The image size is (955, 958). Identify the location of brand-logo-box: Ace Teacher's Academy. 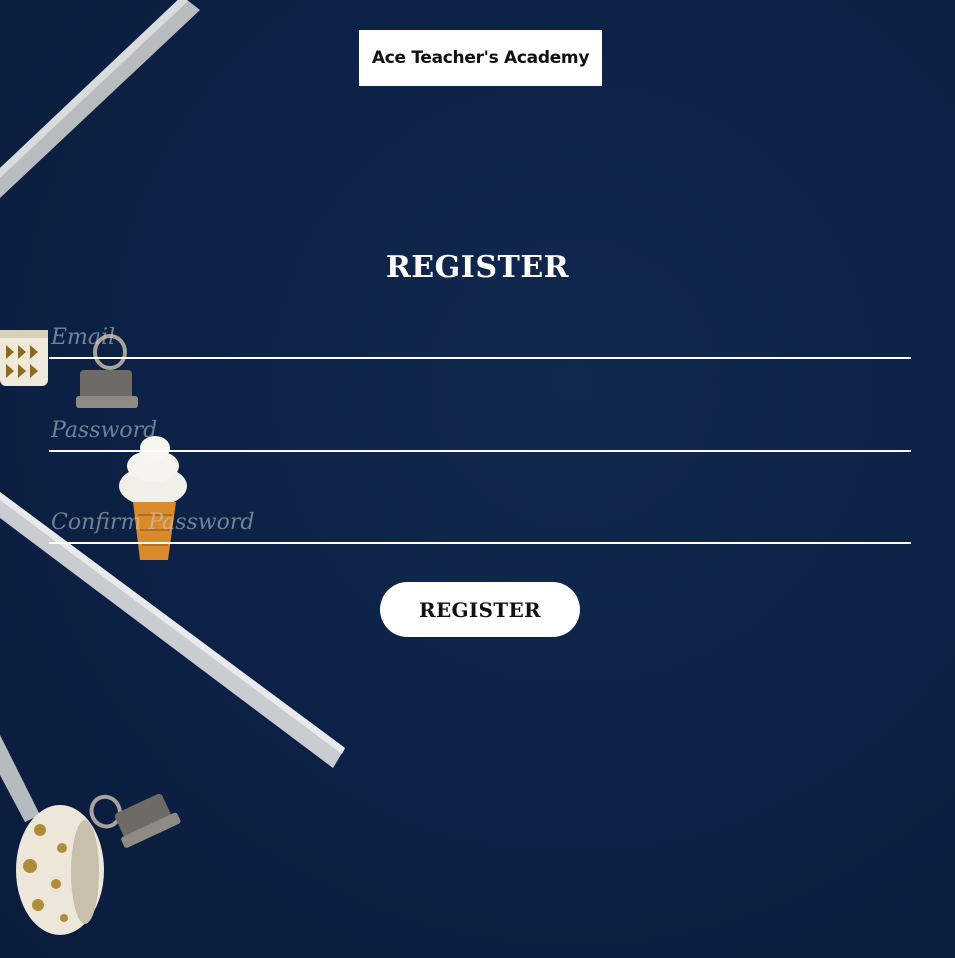
(480, 58).